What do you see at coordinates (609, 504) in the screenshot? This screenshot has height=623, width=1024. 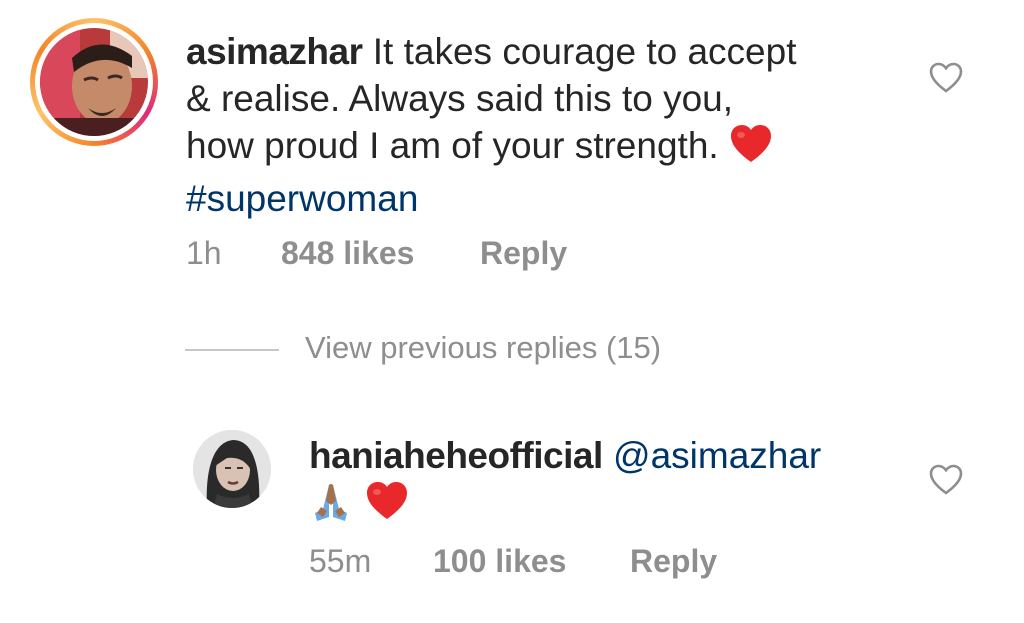 I see `reply-emojis` at bounding box center [609, 504].